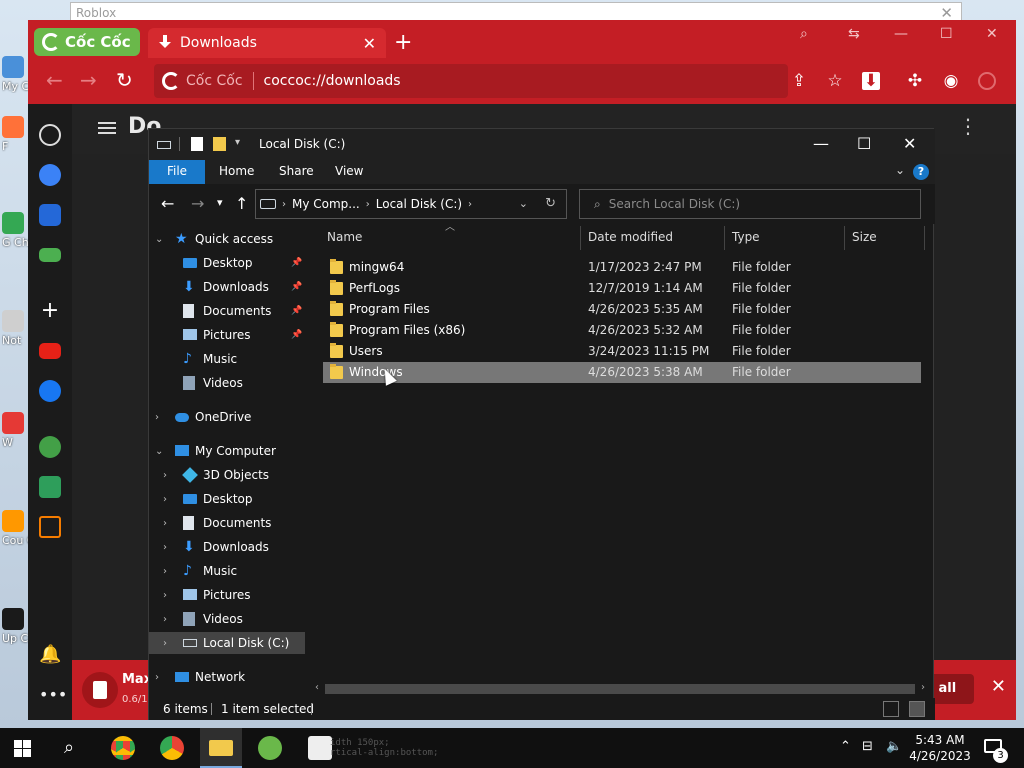  I want to click on add-sidebar-app-icon: +, so click(50, 311).